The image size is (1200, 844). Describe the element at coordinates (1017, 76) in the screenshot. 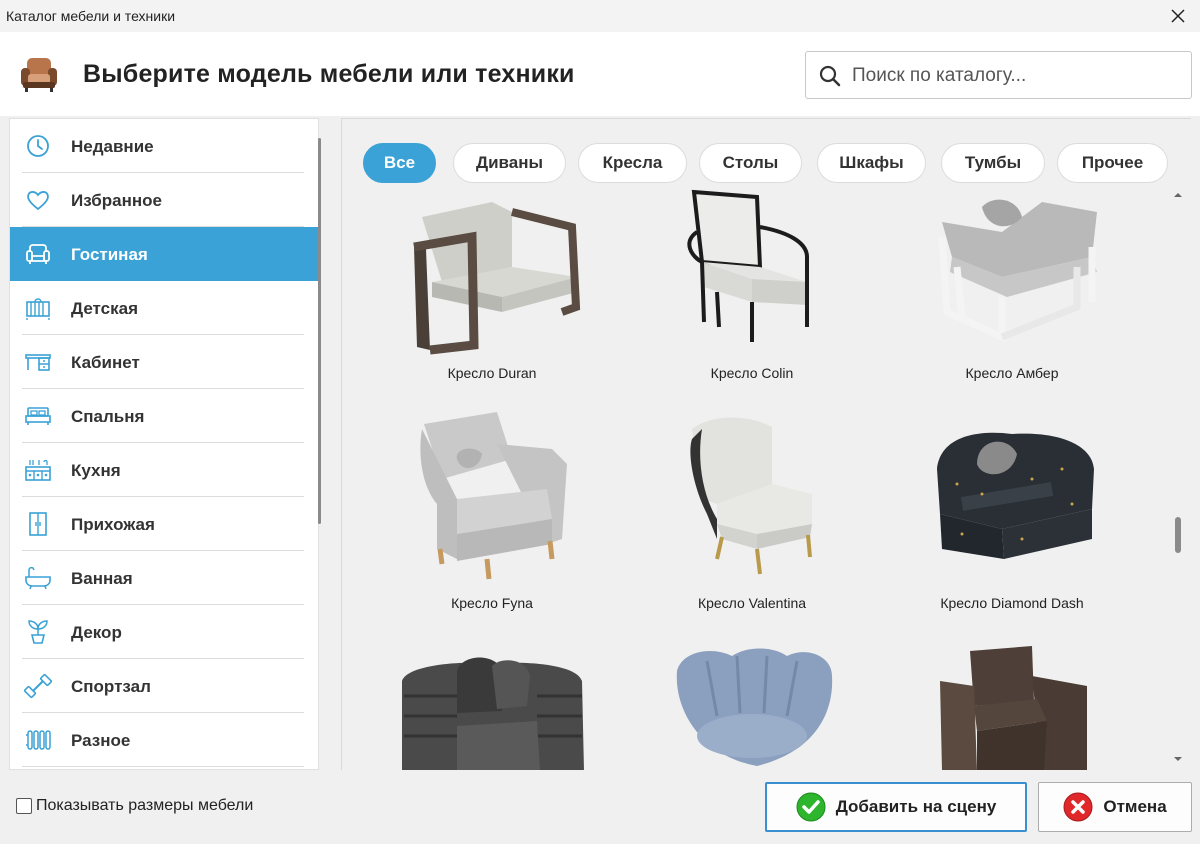

I see `search-input` at that location.